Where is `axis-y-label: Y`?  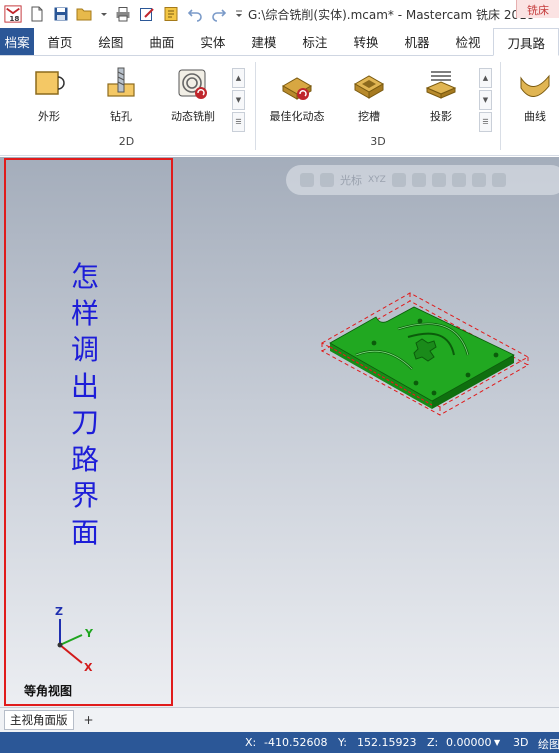 axis-y-label: Y is located at coordinates (89, 633).